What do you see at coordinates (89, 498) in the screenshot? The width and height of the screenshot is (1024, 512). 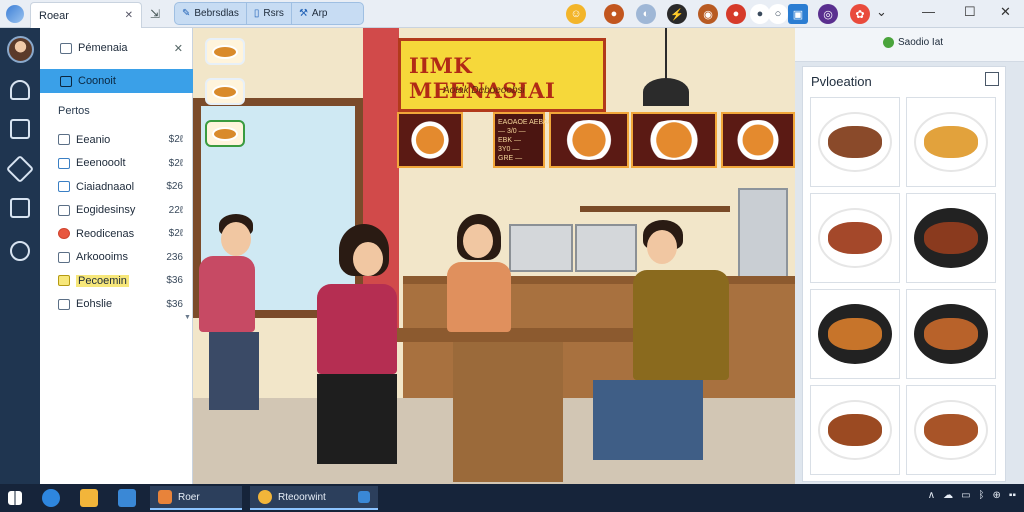 I see `file-explorer-button` at bounding box center [89, 498].